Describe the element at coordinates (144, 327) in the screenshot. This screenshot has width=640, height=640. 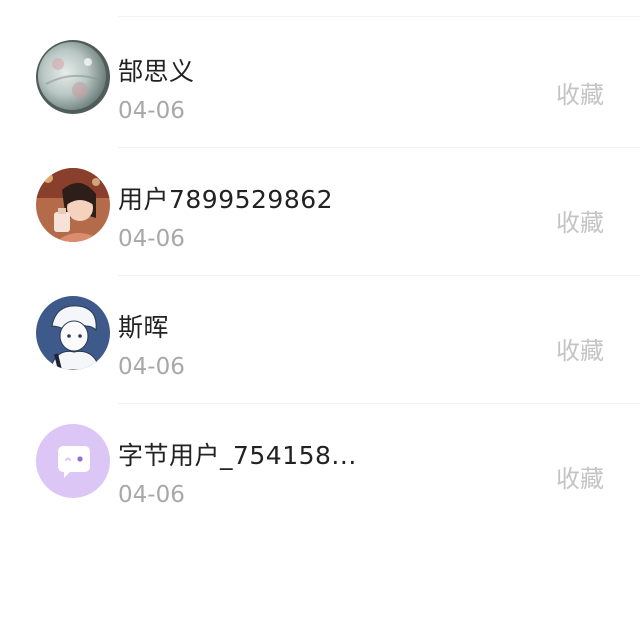
I see `user-name: 斯晖` at that location.